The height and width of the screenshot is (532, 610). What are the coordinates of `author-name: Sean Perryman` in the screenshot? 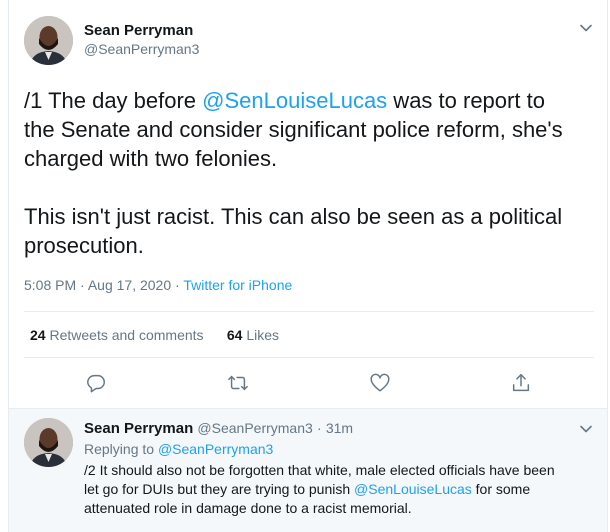 It's located at (138, 30).